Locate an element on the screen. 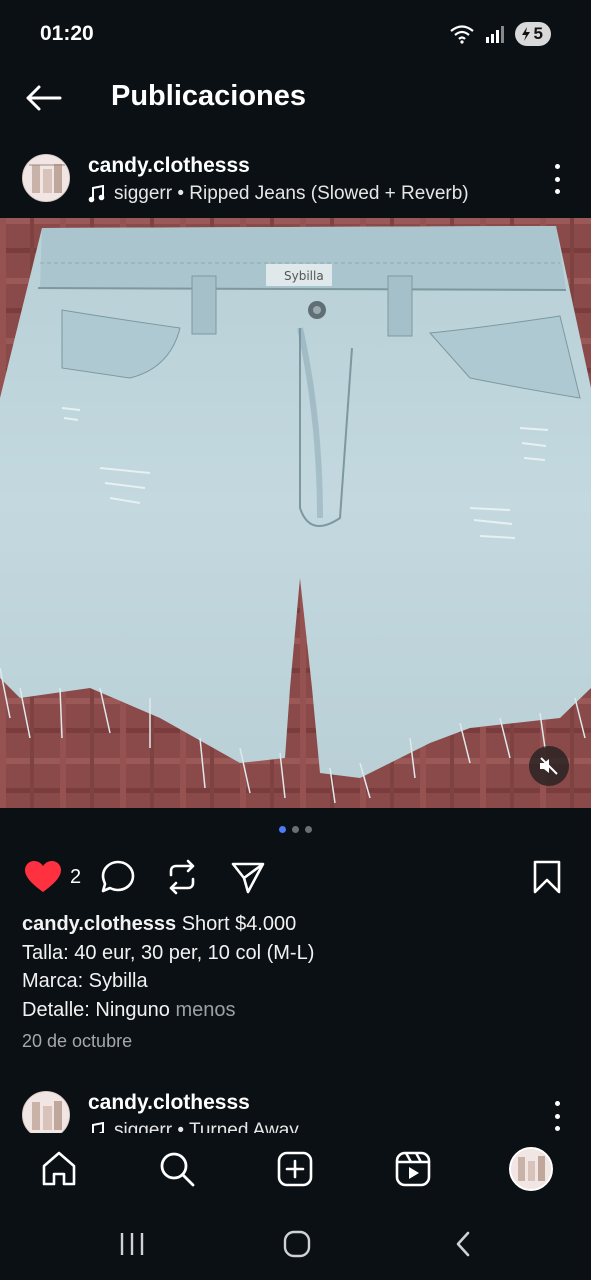 The image size is (591, 1280). post-username: candy.clothesss is located at coordinates (169, 166).